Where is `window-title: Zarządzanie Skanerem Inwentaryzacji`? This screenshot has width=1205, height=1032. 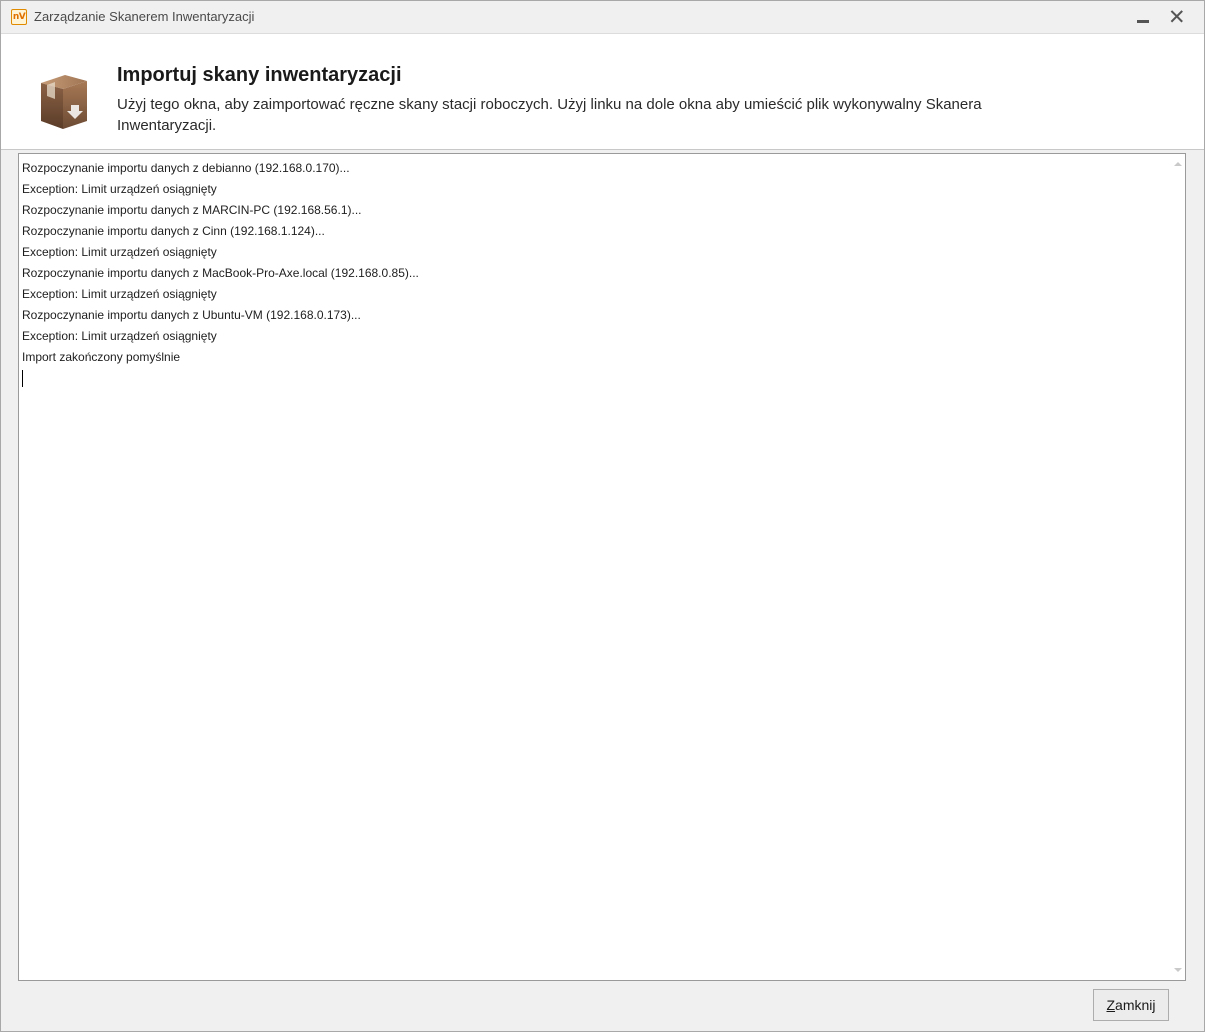
window-title: Zarządzanie Skanerem Inwentaryzacji is located at coordinates (144, 16).